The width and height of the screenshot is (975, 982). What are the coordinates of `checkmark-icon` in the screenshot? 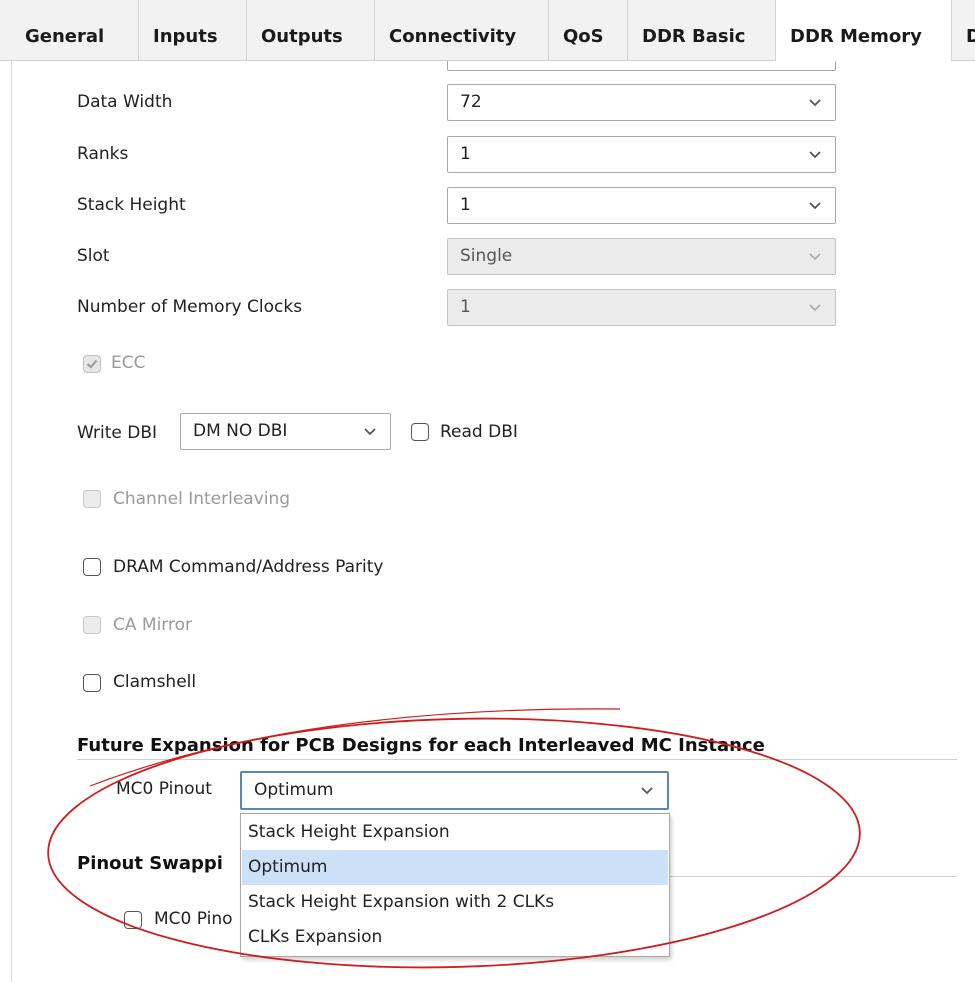 It's located at (92, 364).